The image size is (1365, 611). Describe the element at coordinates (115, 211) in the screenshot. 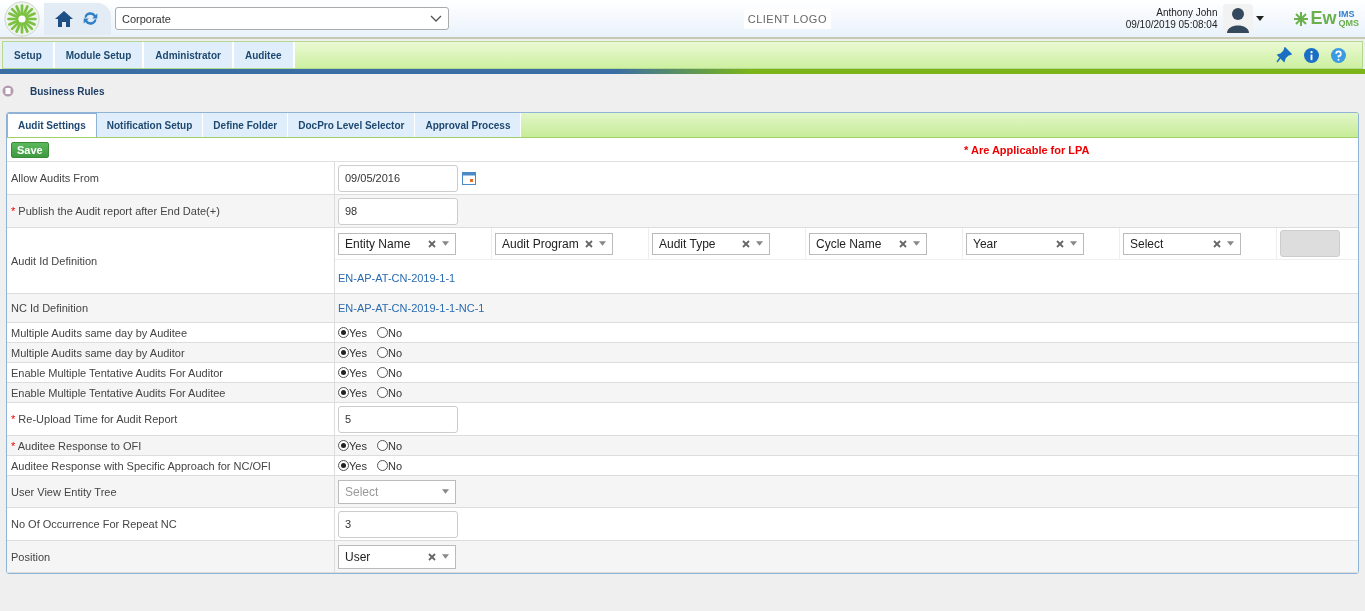

I see `field-label: * Publish the Audit report after End Date(+)` at that location.